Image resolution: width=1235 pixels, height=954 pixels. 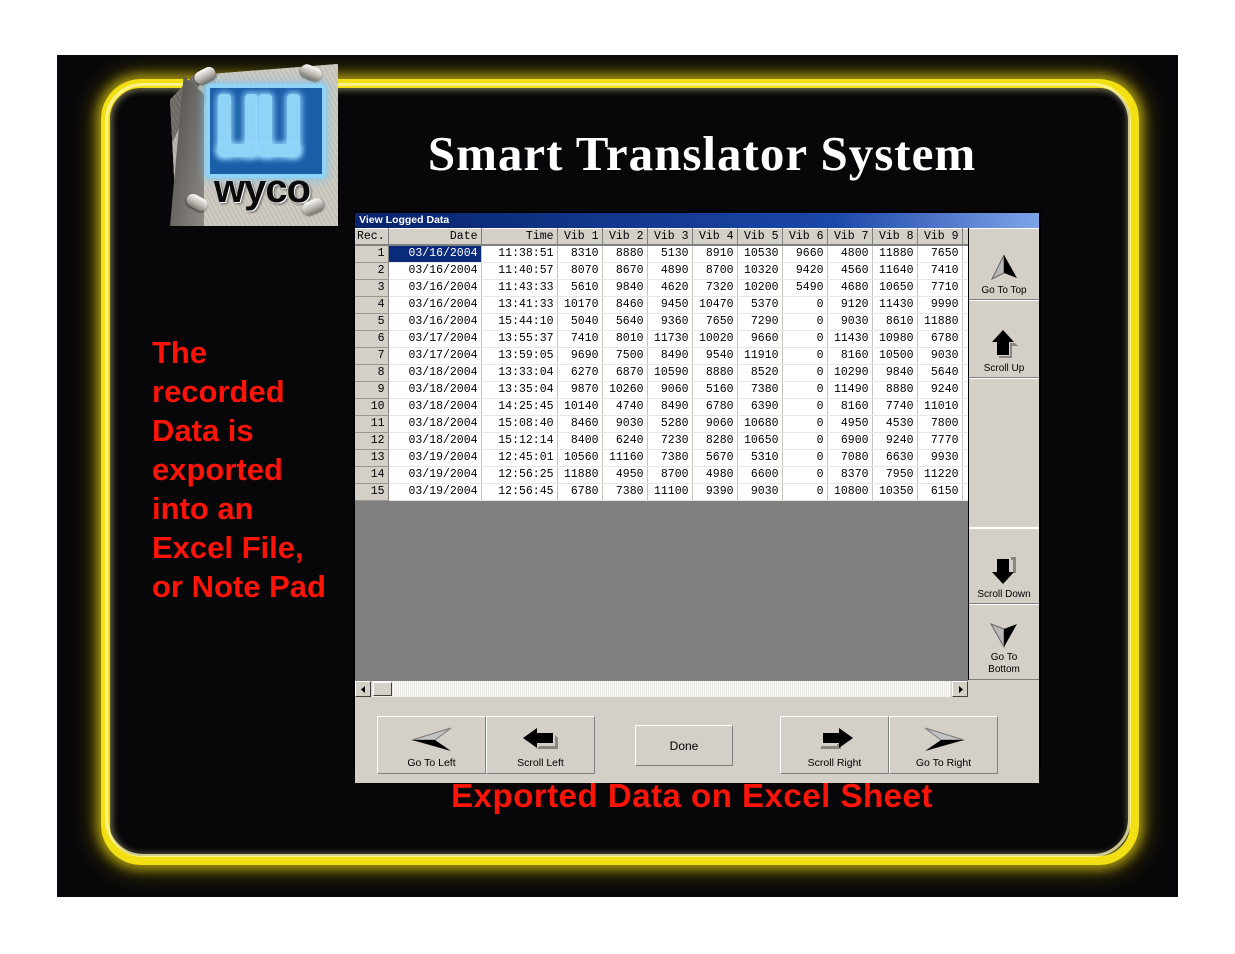 What do you see at coordinates (715, 407) in the screenshot?
I see `data-cell: 6780` at bounding box center [715, 407].